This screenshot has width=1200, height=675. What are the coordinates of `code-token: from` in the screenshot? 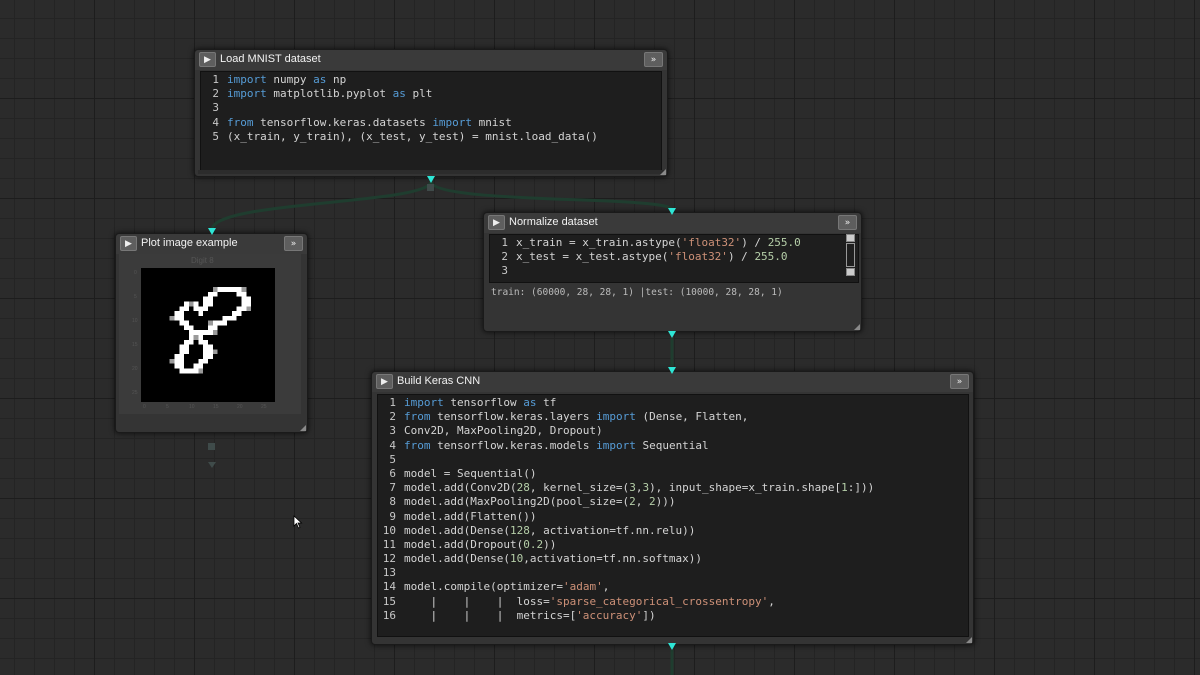 It's located at (240, 122).